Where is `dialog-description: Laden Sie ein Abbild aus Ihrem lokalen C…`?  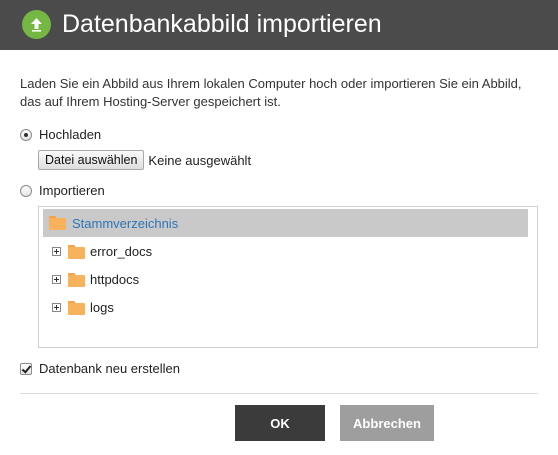
dialog-description: Laden Sie ein Abbild aus Ihrem lokalen C… is located at coordinates (271, 92).